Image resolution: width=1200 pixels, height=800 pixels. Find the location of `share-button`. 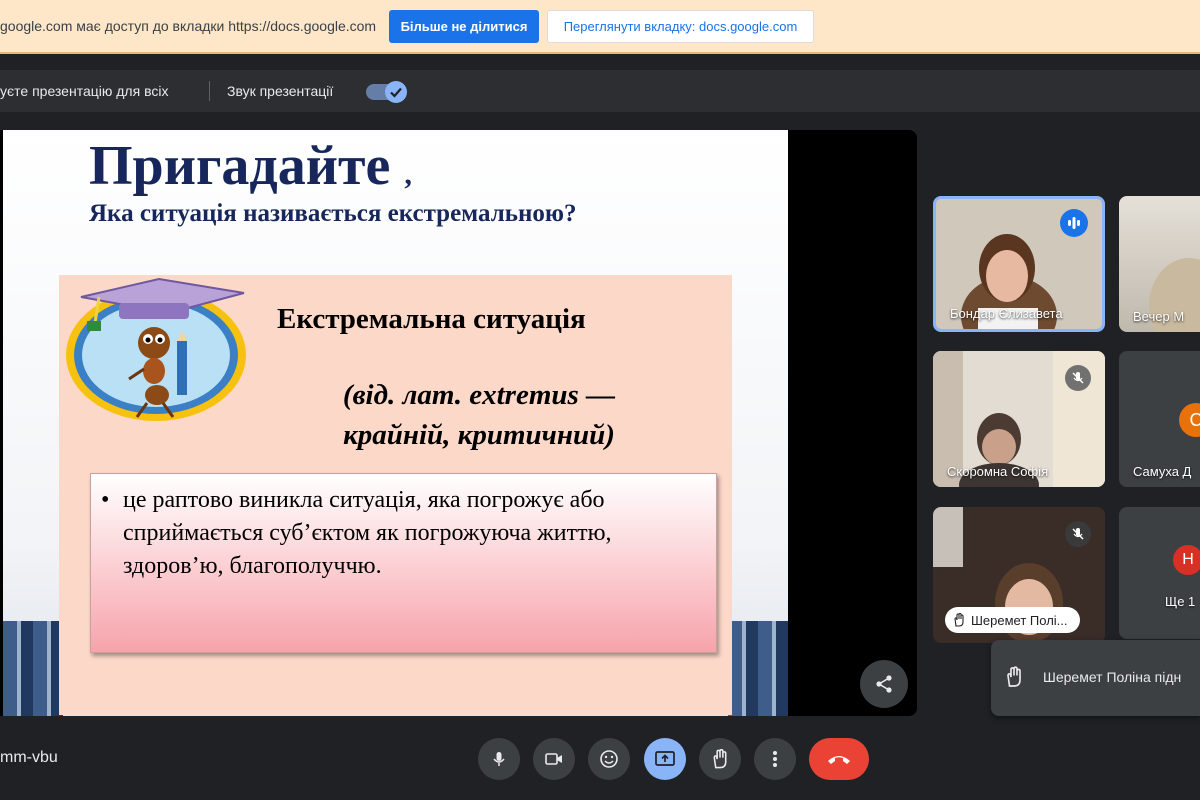

share-button is located at coordinates (884, 684).